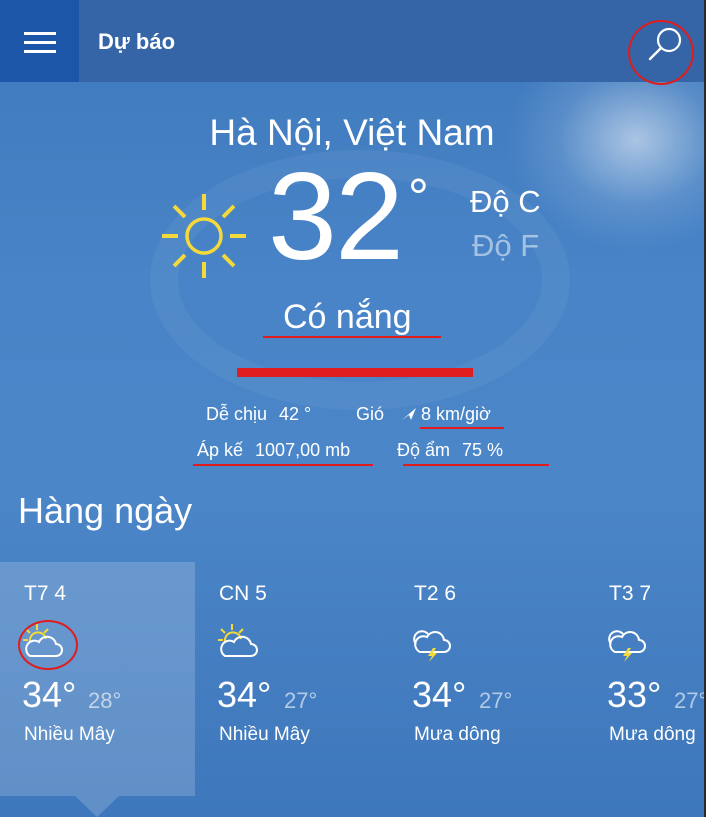  Describe the element at coordinates (347, 317) in the screenshot. I see `current-condition: Có nắng` at that location.